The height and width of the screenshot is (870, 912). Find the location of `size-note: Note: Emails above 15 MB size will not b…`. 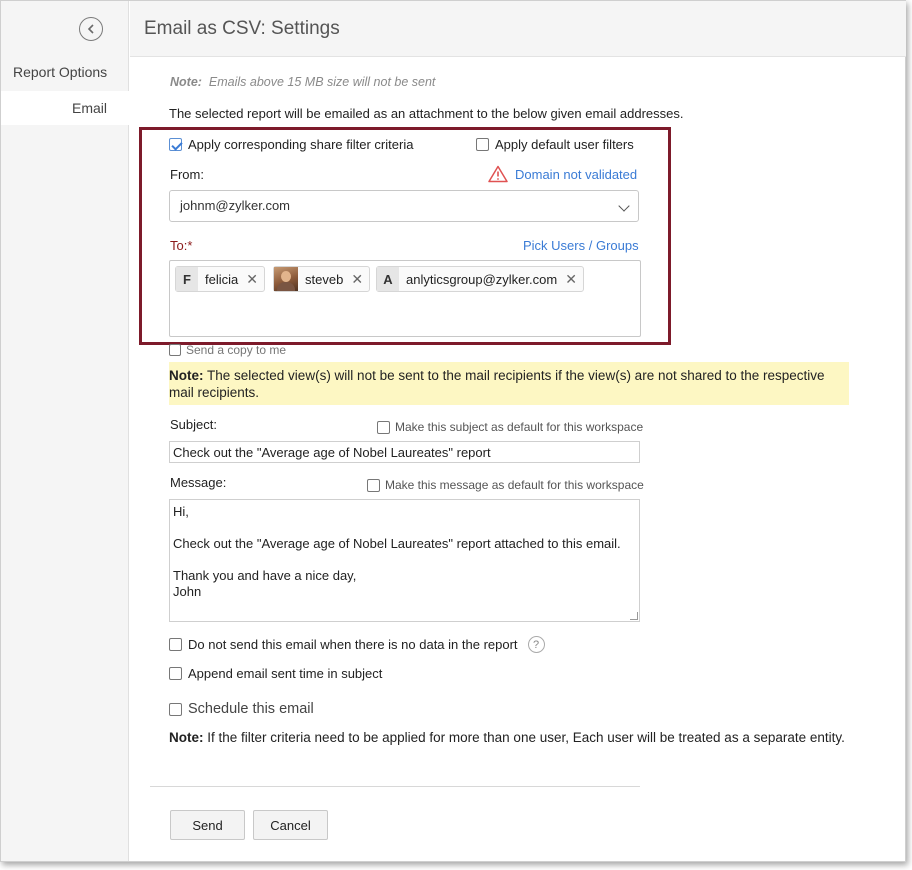

size-note: Note: Emails above 15 MB size will not b… is located at coordinates (302, 82).